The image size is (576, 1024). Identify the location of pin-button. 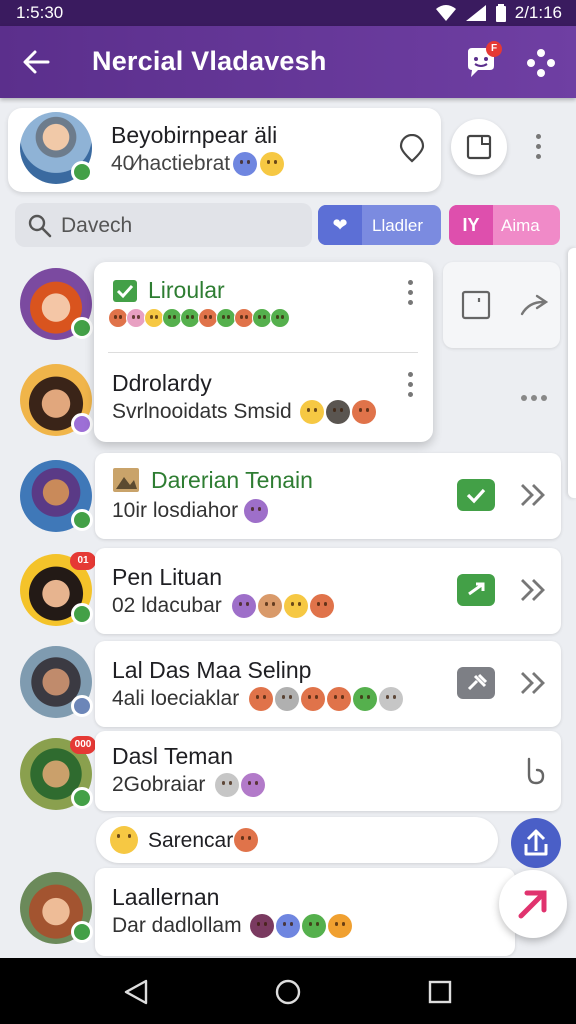
(476, 683).